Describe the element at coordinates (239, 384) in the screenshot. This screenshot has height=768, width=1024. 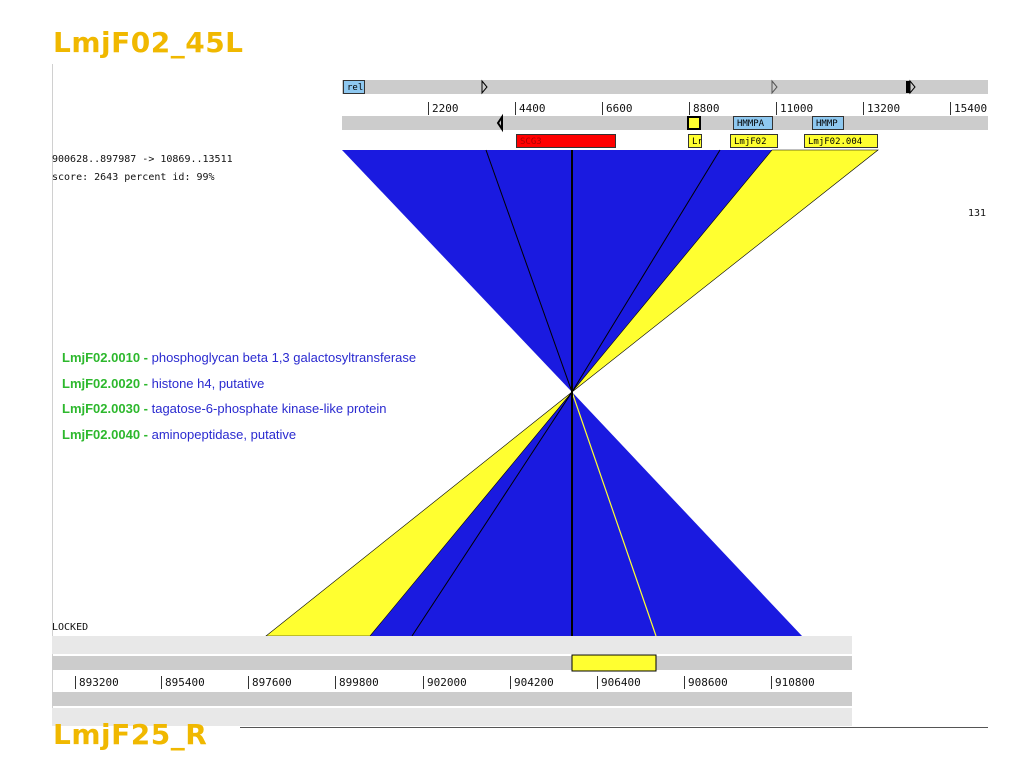
I see `gene-entry: LmjF02.0020 - histone h4, putative` at that location.